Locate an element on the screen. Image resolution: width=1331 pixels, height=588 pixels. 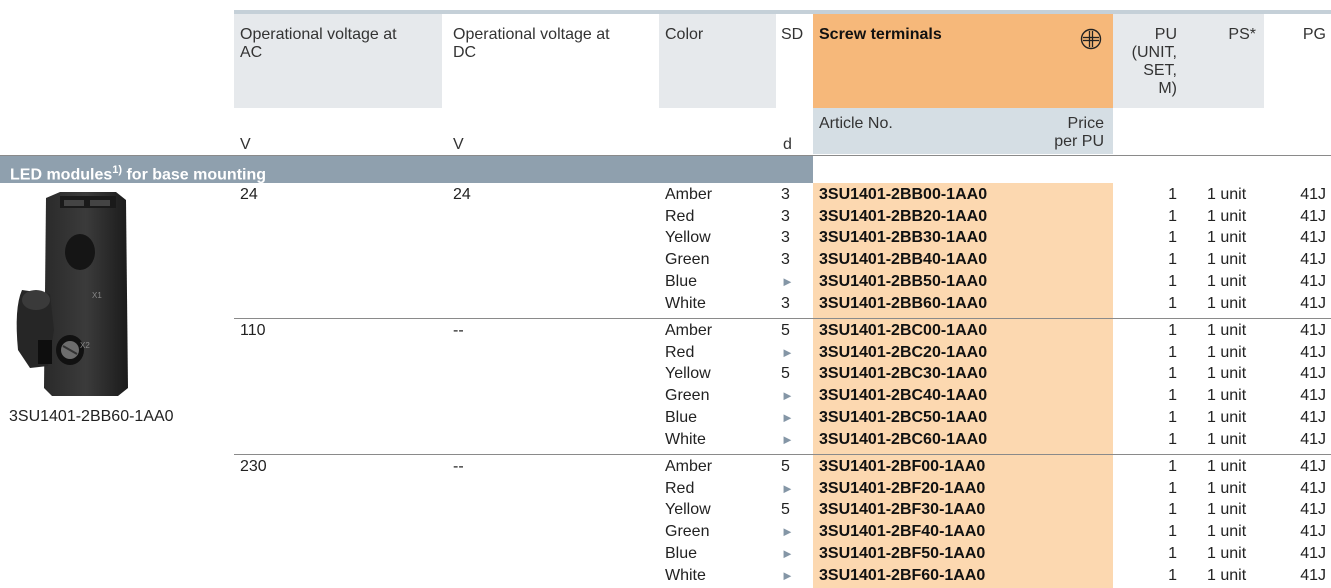
svg-text: X2 is located at coordinates (85, 345).